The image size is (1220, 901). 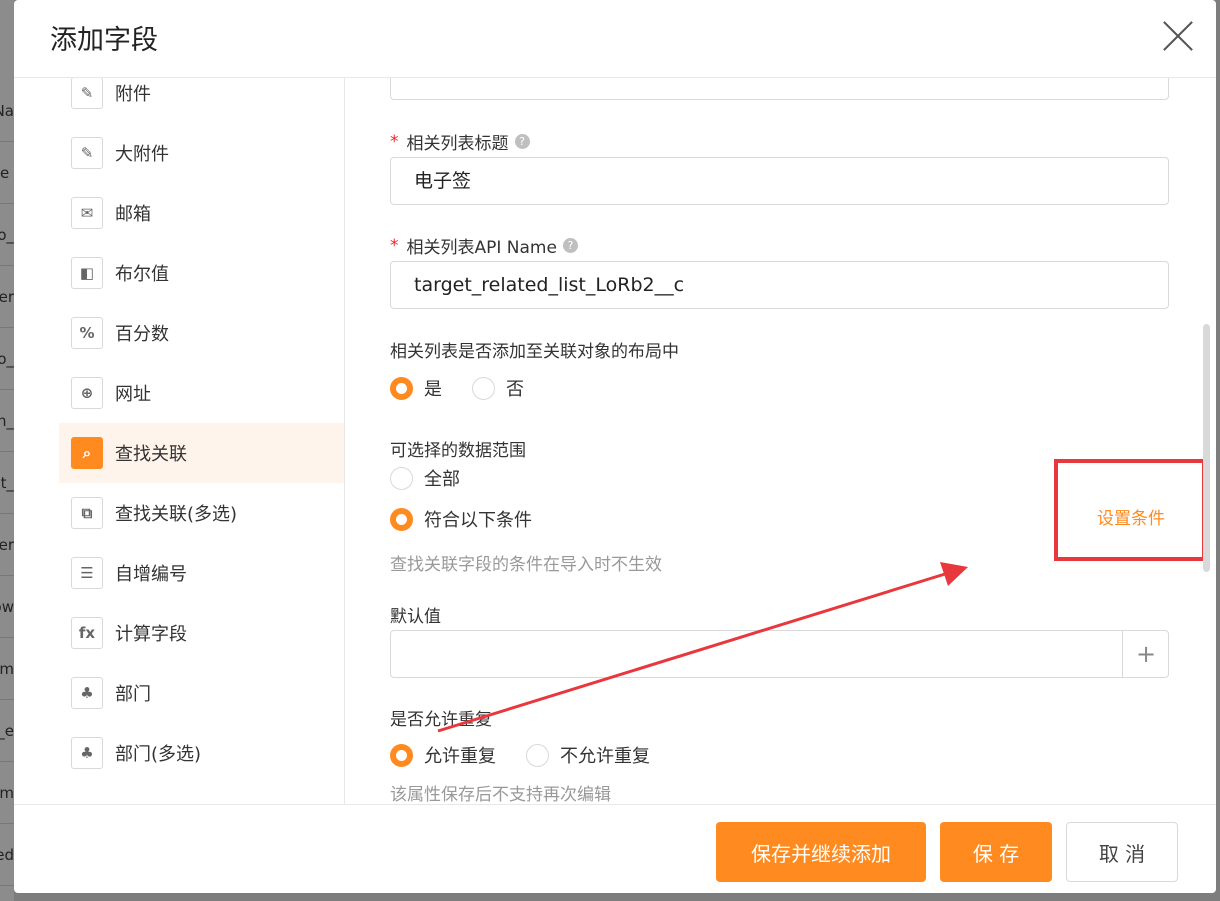 What do you see at coordinates (87, 273) in the screenshot?
I see `boolean-icon: ◧` at bounding box center [87, 273].